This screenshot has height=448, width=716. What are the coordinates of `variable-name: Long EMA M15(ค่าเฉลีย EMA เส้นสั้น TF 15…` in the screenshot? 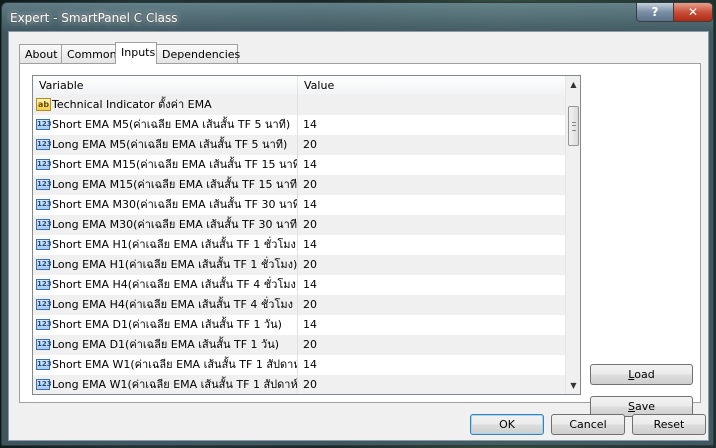 It's located at (174, 184).